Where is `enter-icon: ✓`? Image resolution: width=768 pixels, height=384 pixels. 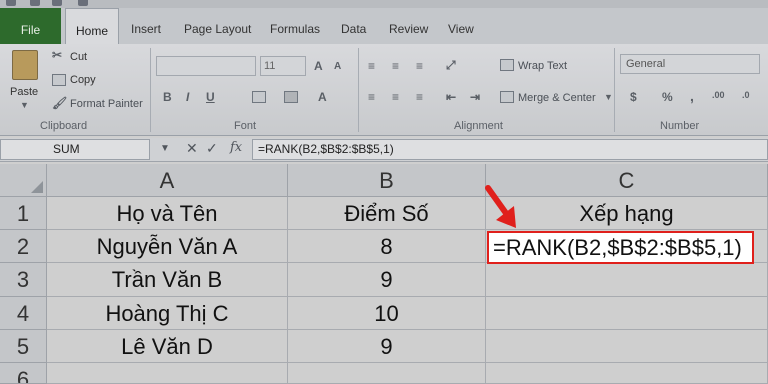 enter-icon: ✓ is located at coordinates (212, 148).